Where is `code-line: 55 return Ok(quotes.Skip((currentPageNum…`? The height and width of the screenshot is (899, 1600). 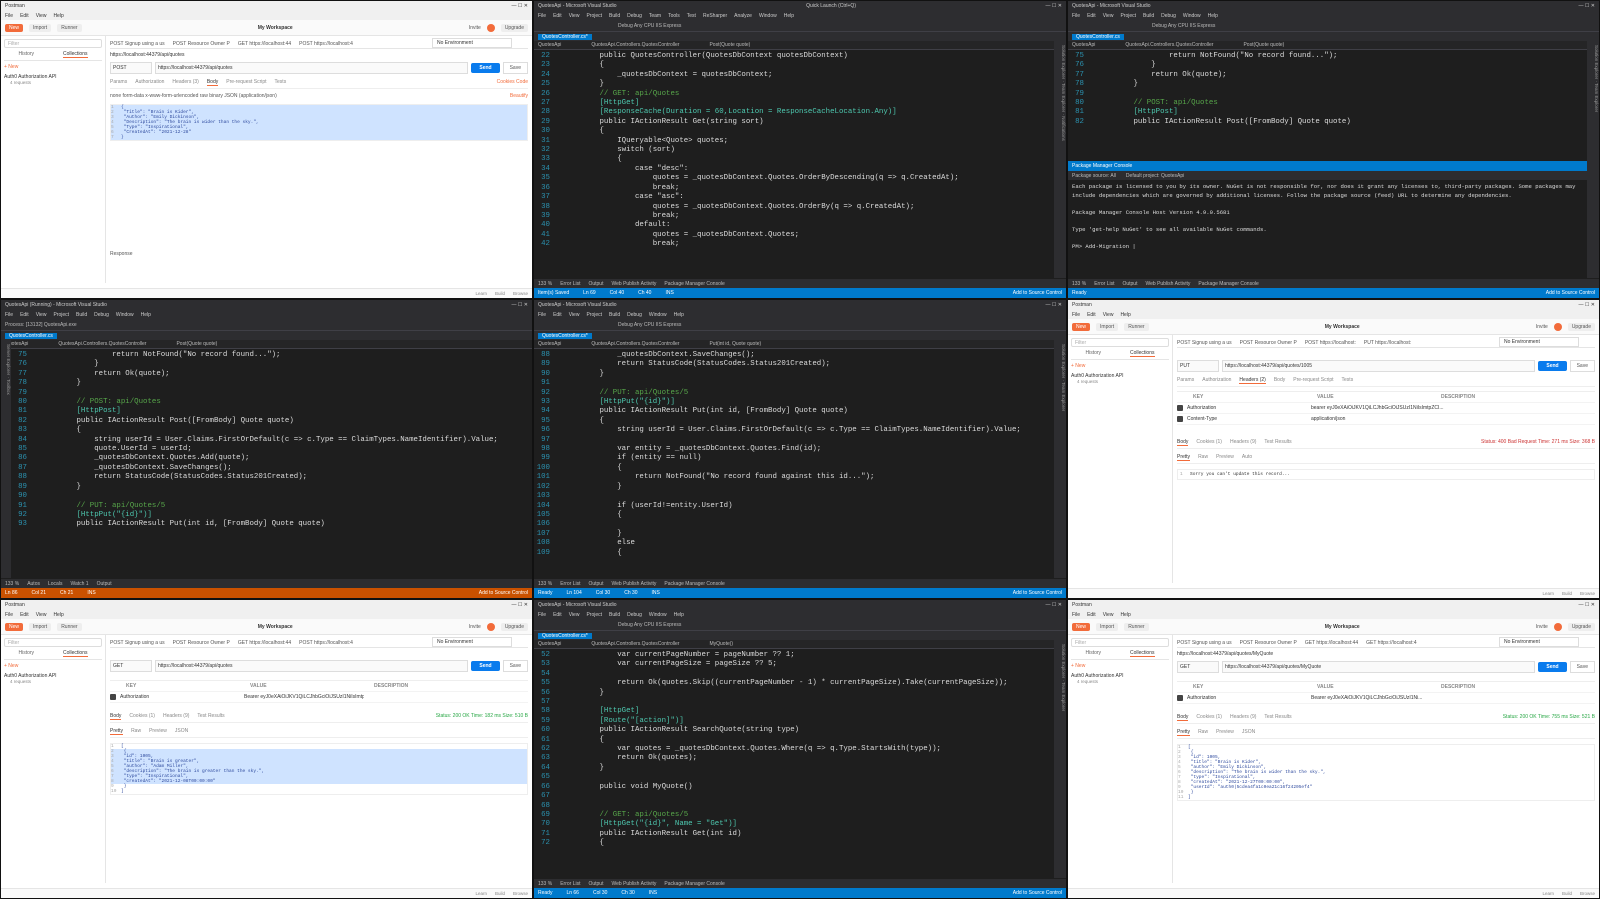 code-line: 55 return Ok(quotes.Skip((currentPageNum… is located at coordinates (800, 683).